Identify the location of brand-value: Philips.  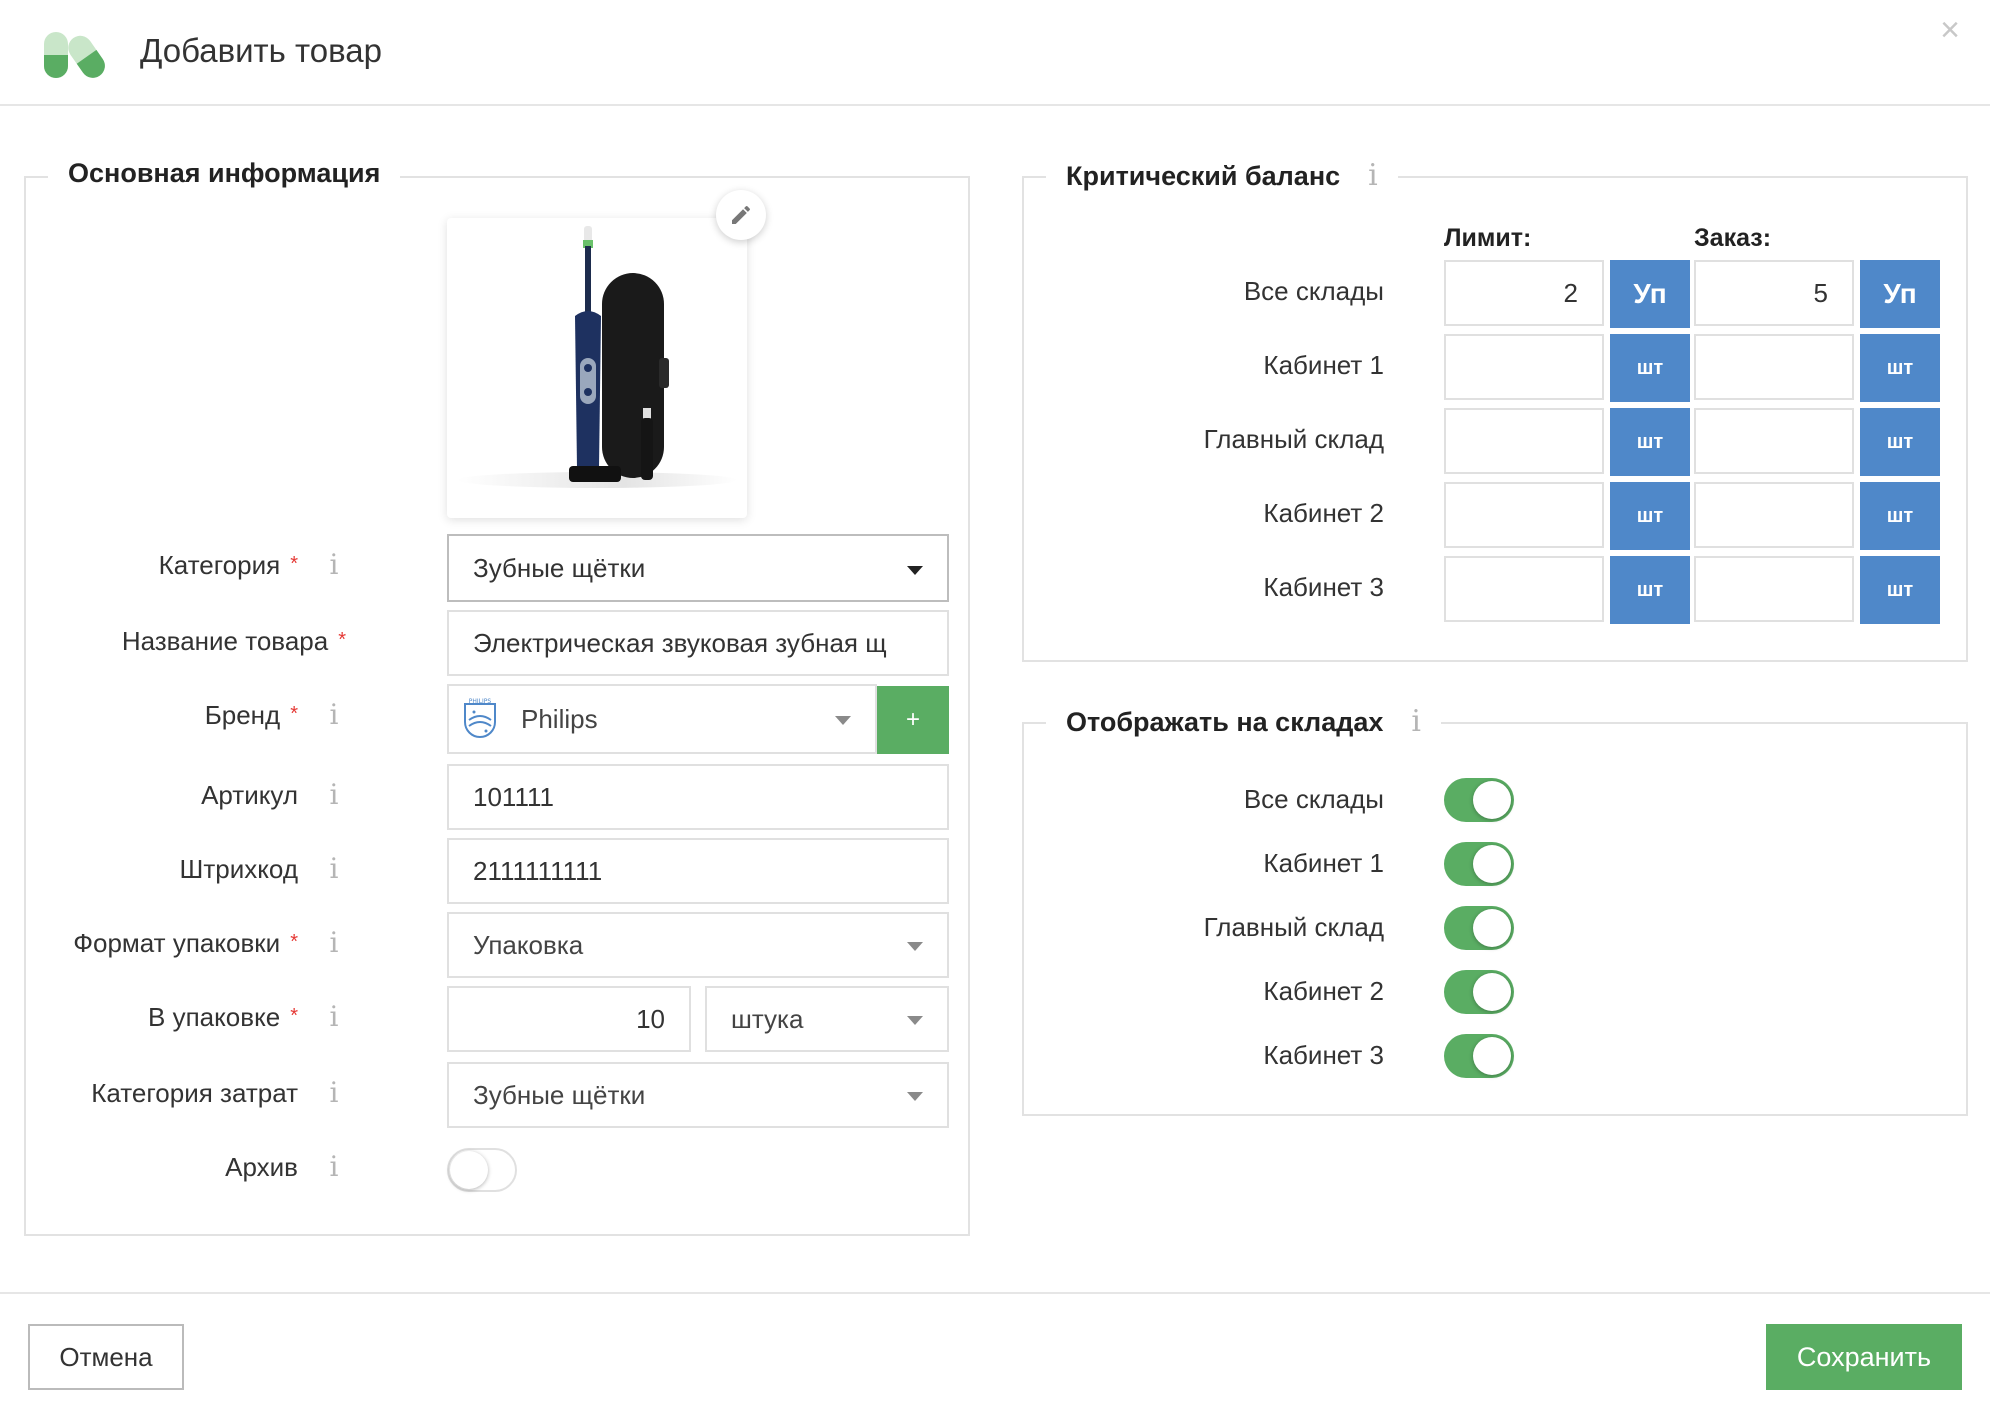
(559, 718).